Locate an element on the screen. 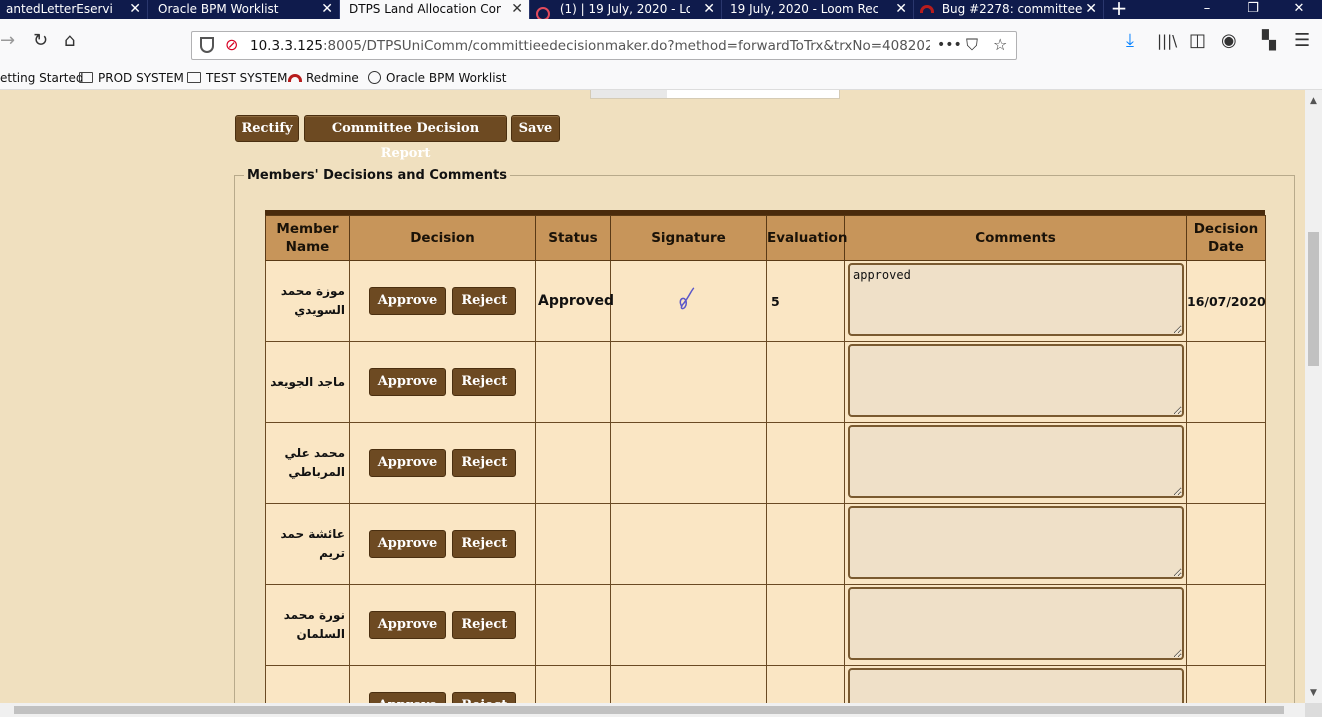 Image resolution: width=1322 pixels, height=717 pixels. browser-tab-active: DTPS Land Allocation Comm ✕ is located at coordinates (435, 9).